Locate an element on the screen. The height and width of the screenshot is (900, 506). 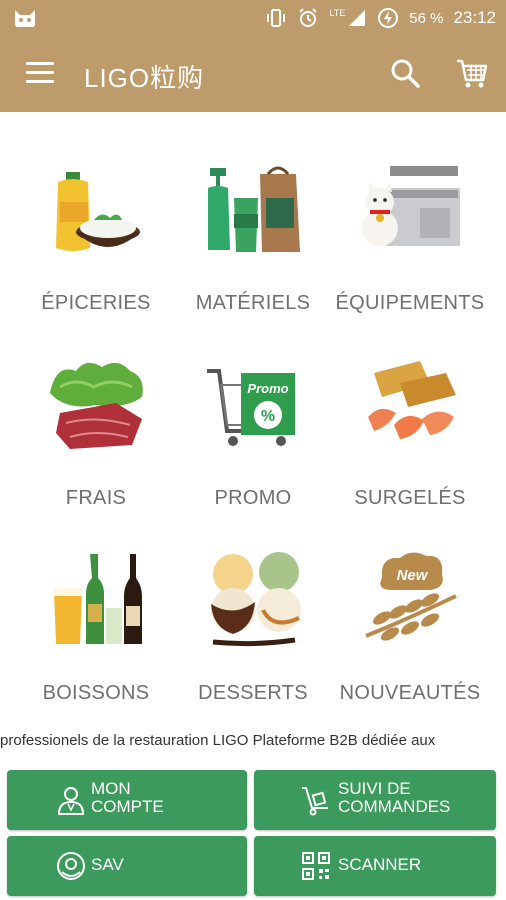
battery-charging-icon is located at coordinates (388, 18).